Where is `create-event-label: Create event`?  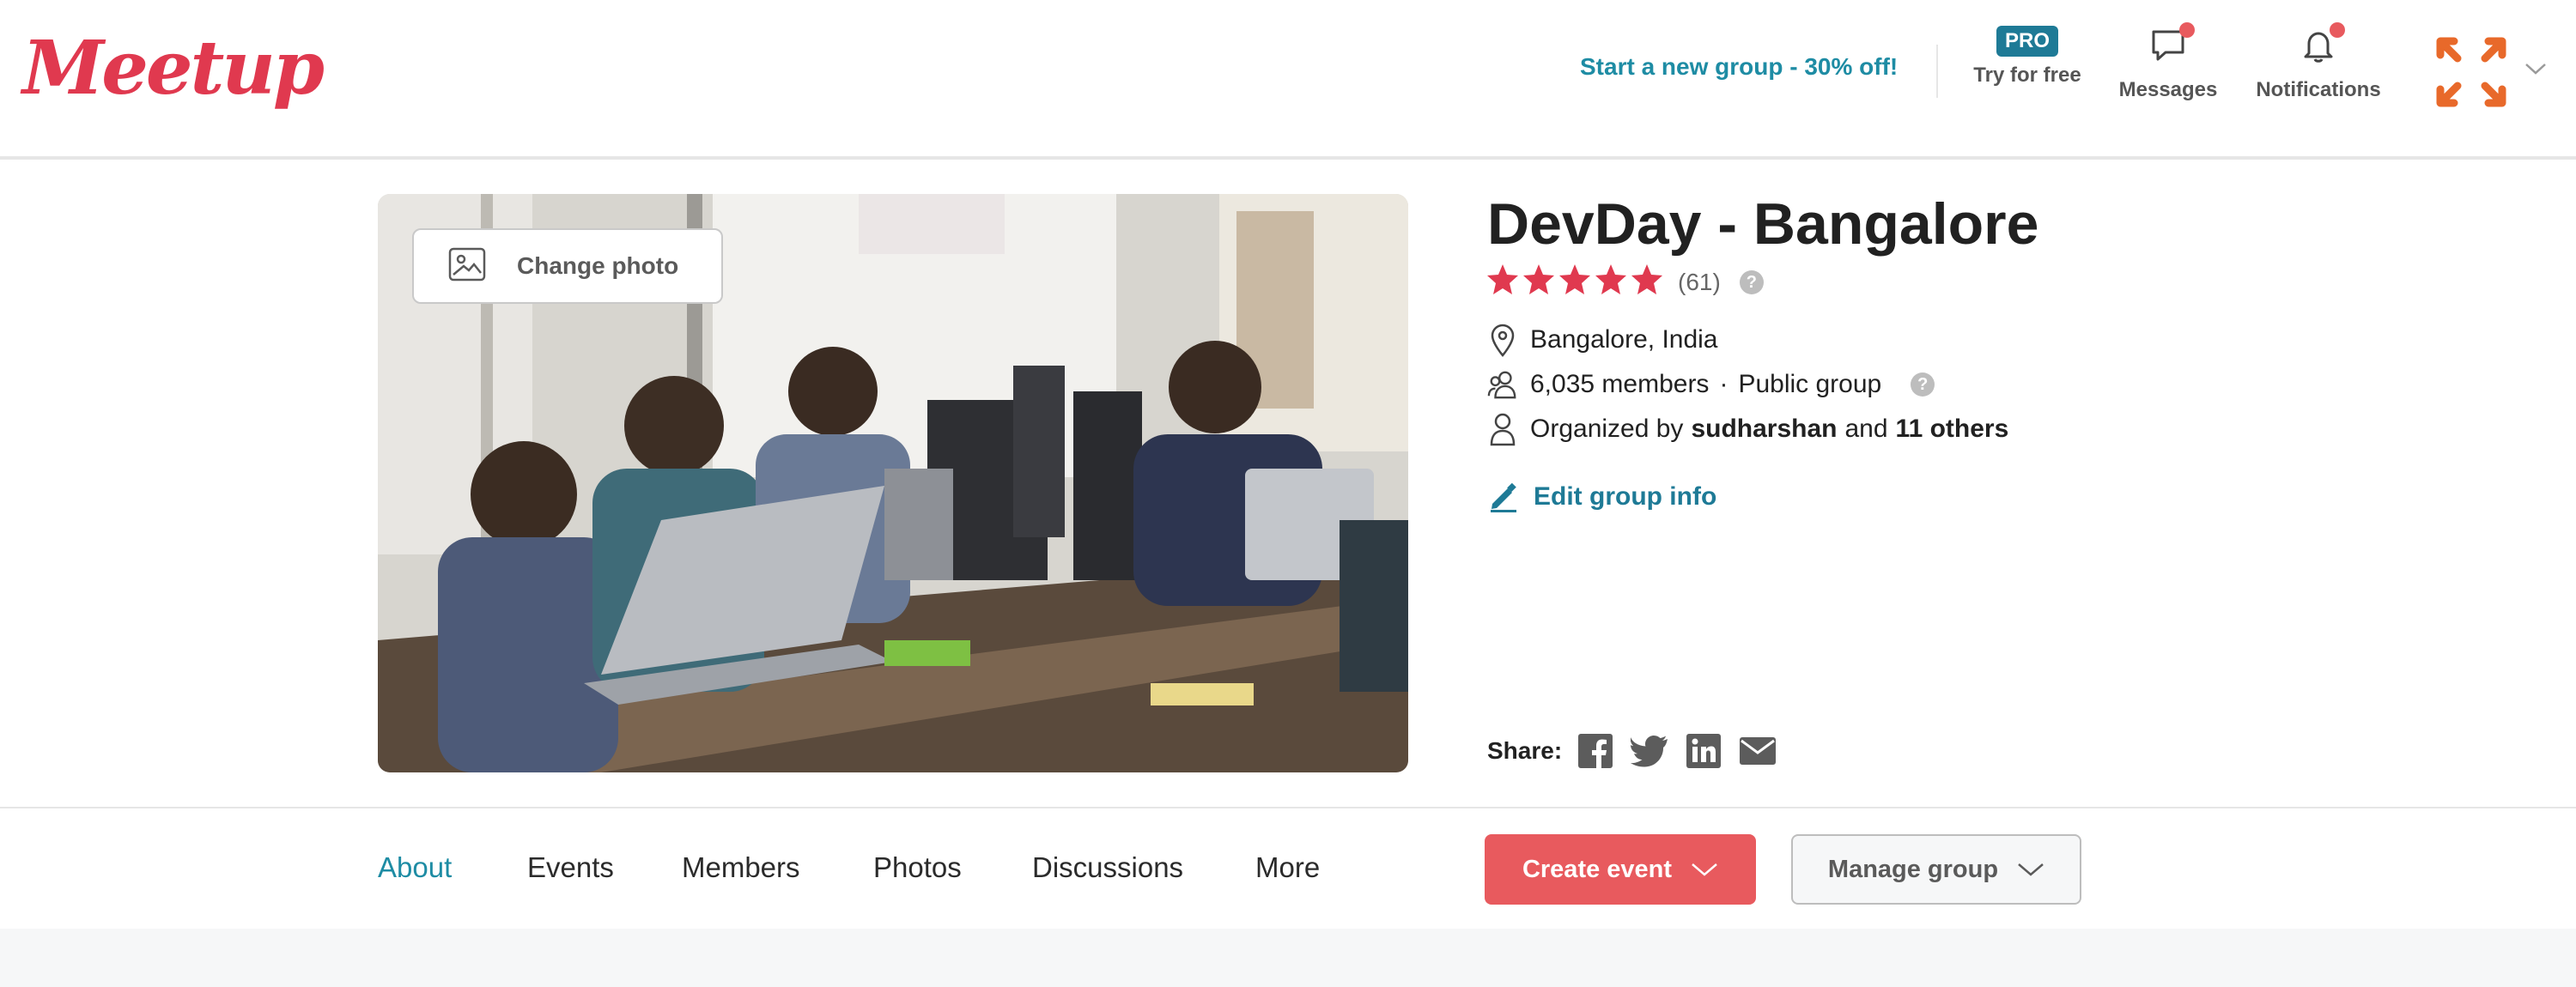
create-event-label: Create event is located at coordinates (1598, 869).